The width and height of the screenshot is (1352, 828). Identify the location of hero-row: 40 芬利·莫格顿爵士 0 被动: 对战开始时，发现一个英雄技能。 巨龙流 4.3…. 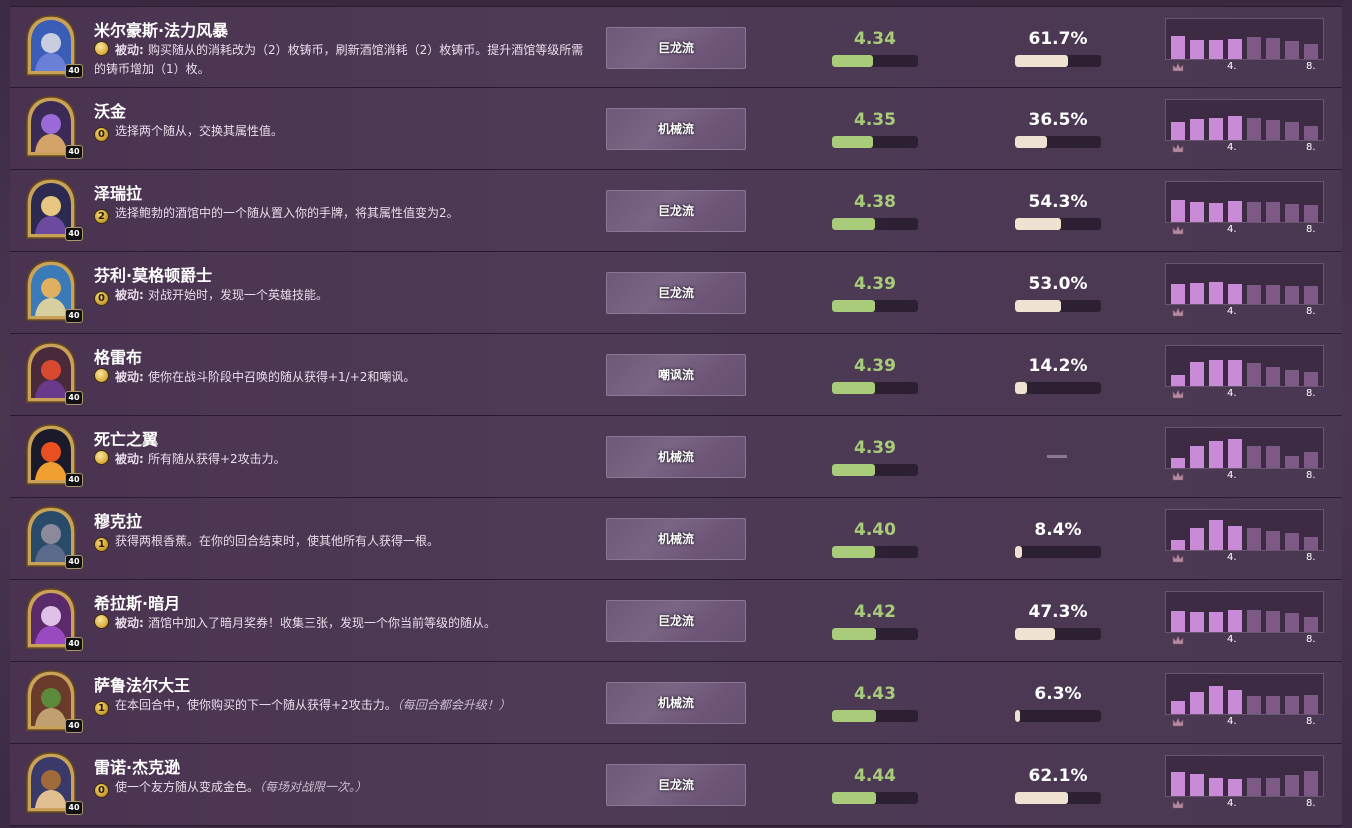
(676, 293).